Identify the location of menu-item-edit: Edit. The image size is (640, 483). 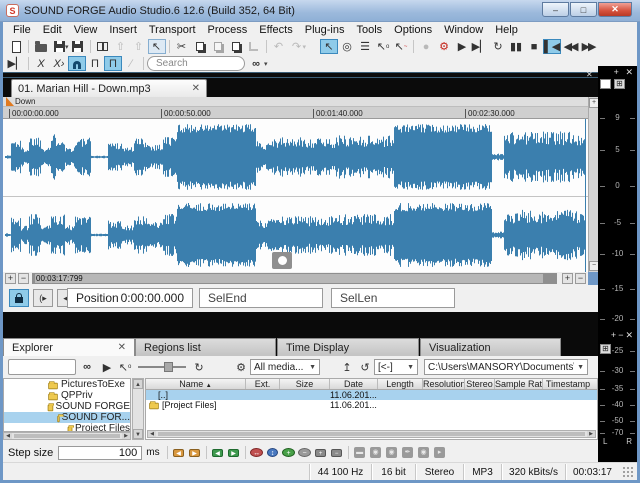
(52, 30).